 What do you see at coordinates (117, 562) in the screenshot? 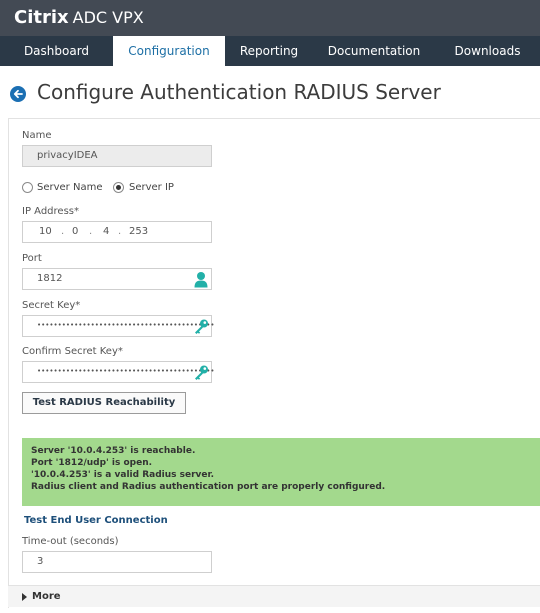
I see `timeout-field: 3` at bounding box center [117, 562].